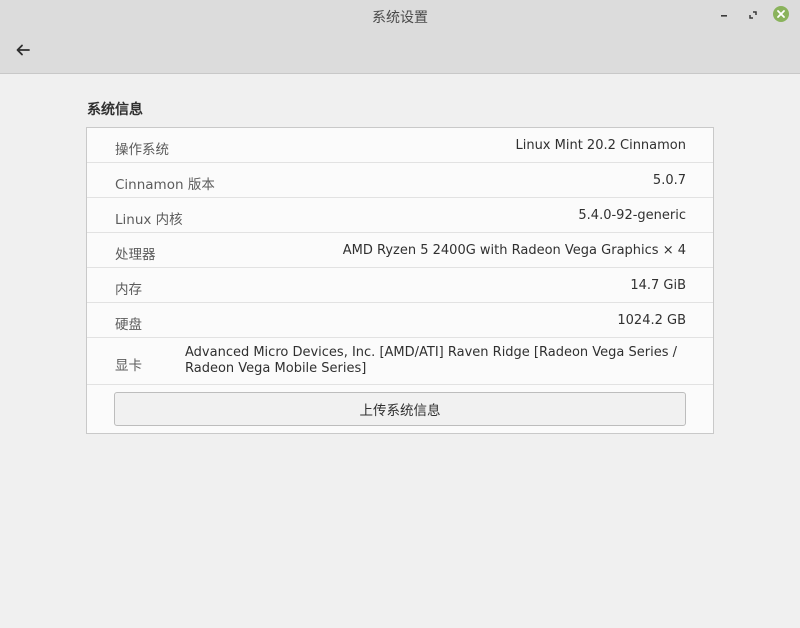  I want to click on info-value: Linux Mint 20.2 Cinnamon, so click(600, 145).